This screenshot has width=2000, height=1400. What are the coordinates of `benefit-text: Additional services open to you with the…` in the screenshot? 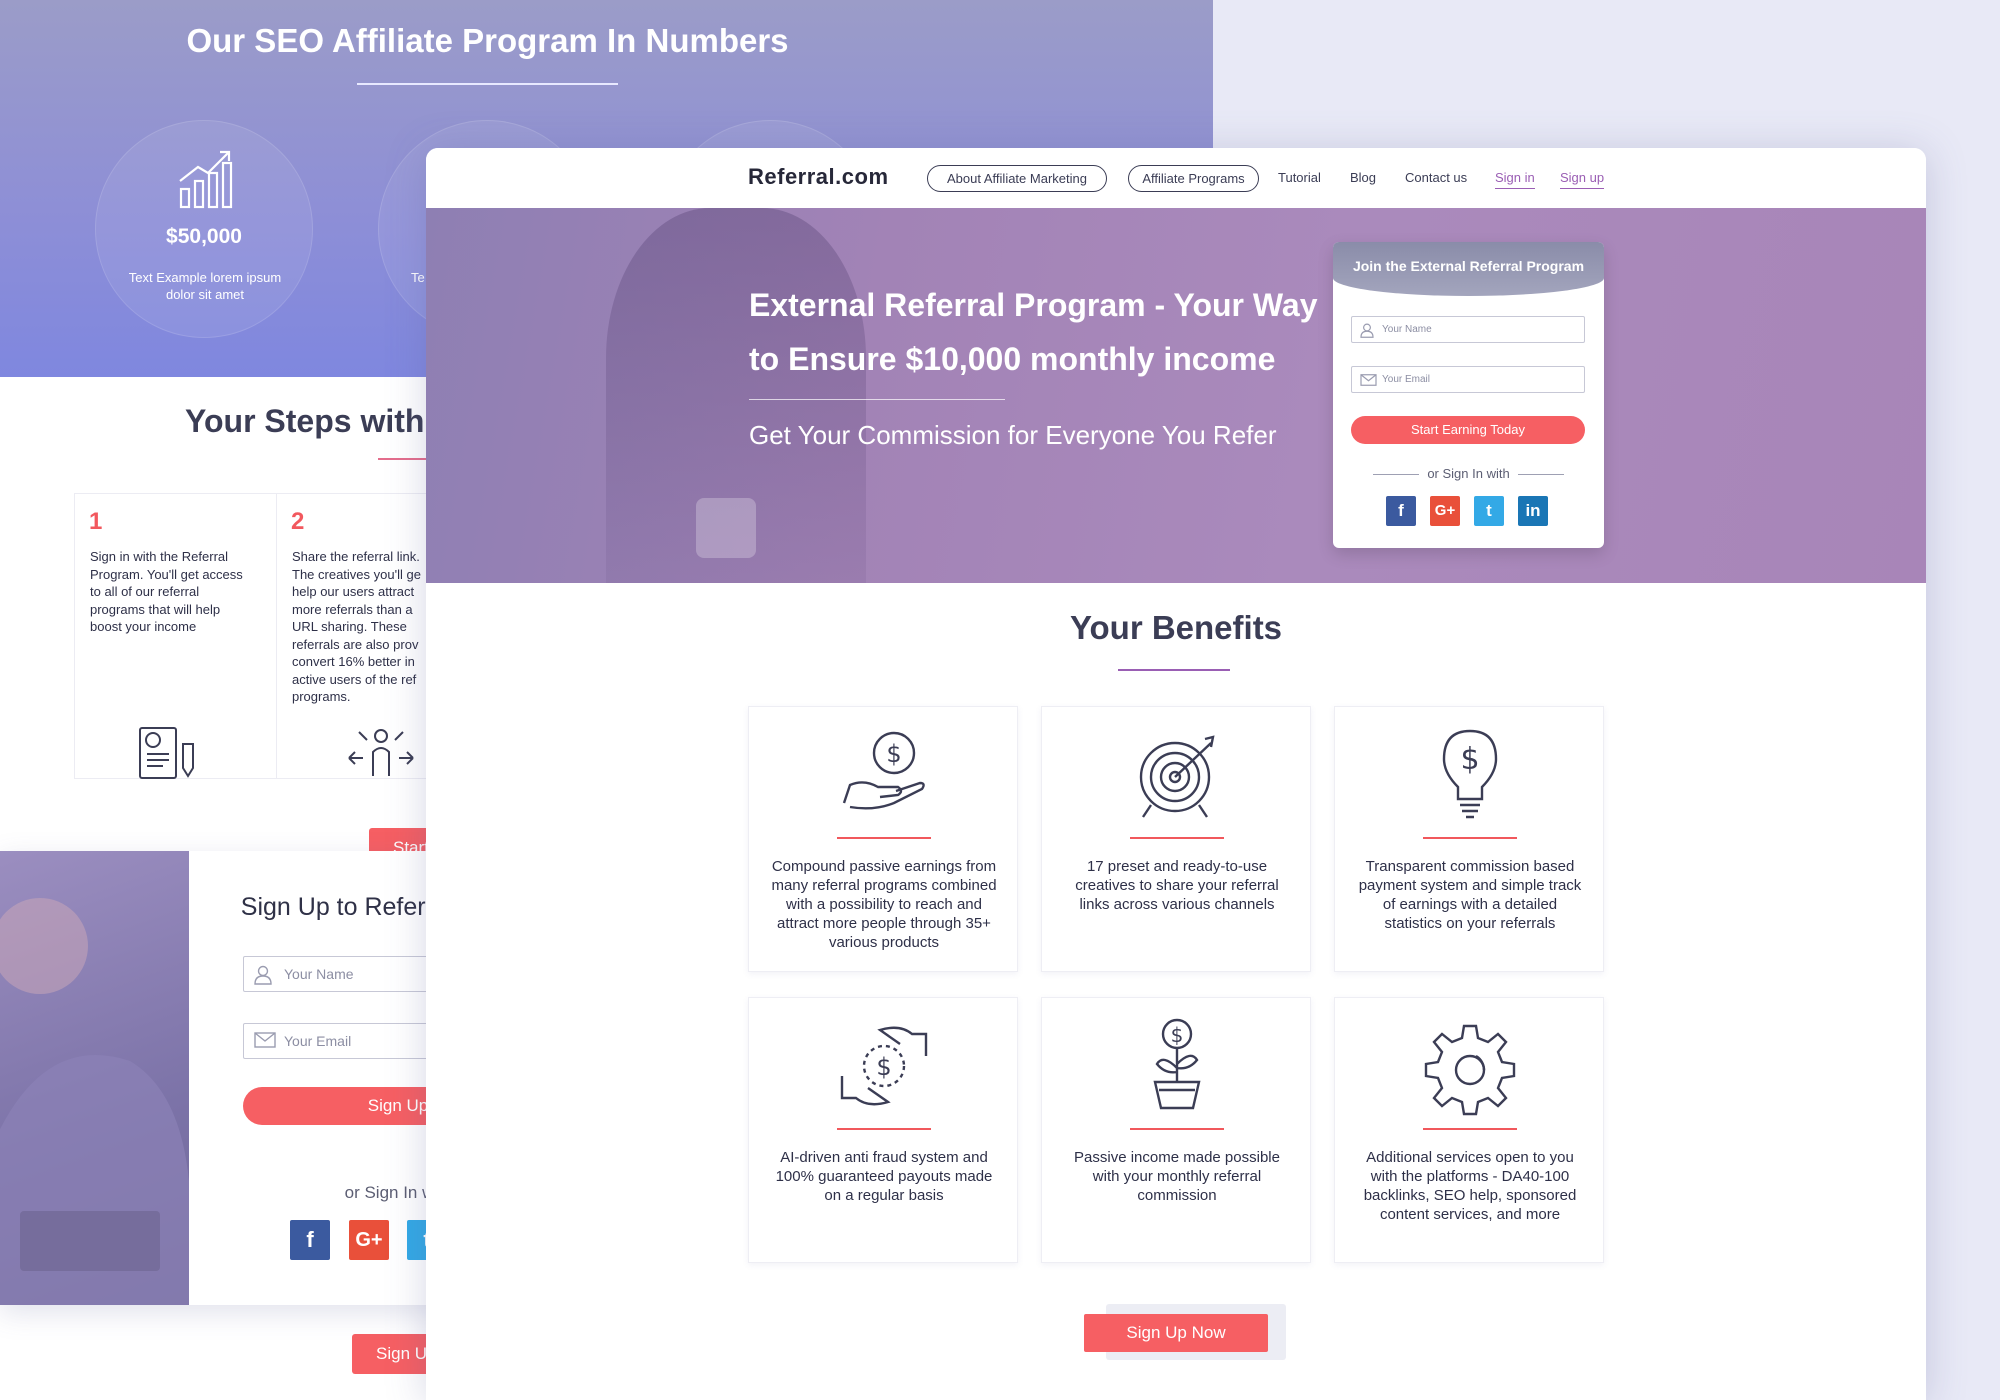 It's located at (1470, 1186).